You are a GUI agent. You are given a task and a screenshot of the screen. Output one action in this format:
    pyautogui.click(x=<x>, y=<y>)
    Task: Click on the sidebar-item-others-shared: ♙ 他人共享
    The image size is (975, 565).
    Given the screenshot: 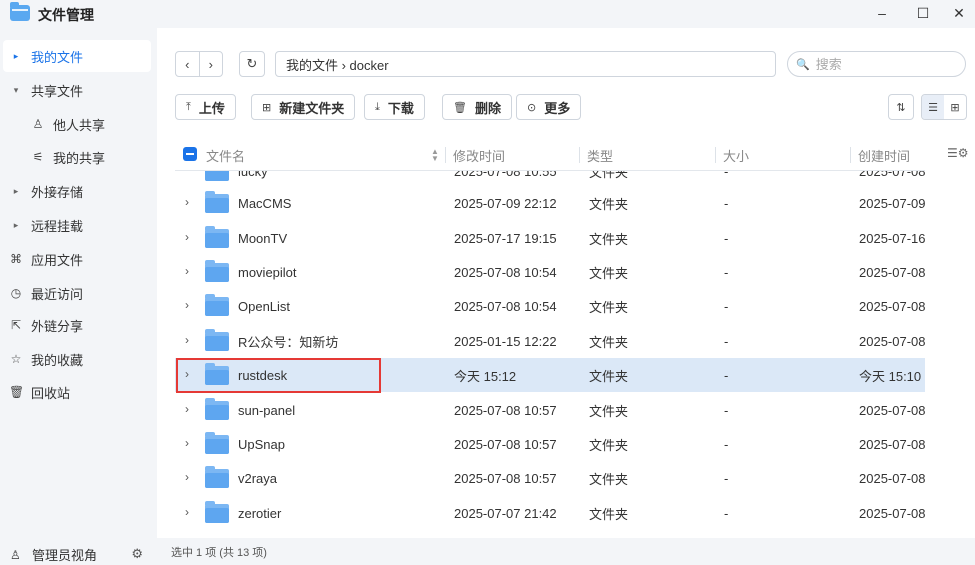 What is the action you would take?
    pyautogui.click(x=77, y=124)
    